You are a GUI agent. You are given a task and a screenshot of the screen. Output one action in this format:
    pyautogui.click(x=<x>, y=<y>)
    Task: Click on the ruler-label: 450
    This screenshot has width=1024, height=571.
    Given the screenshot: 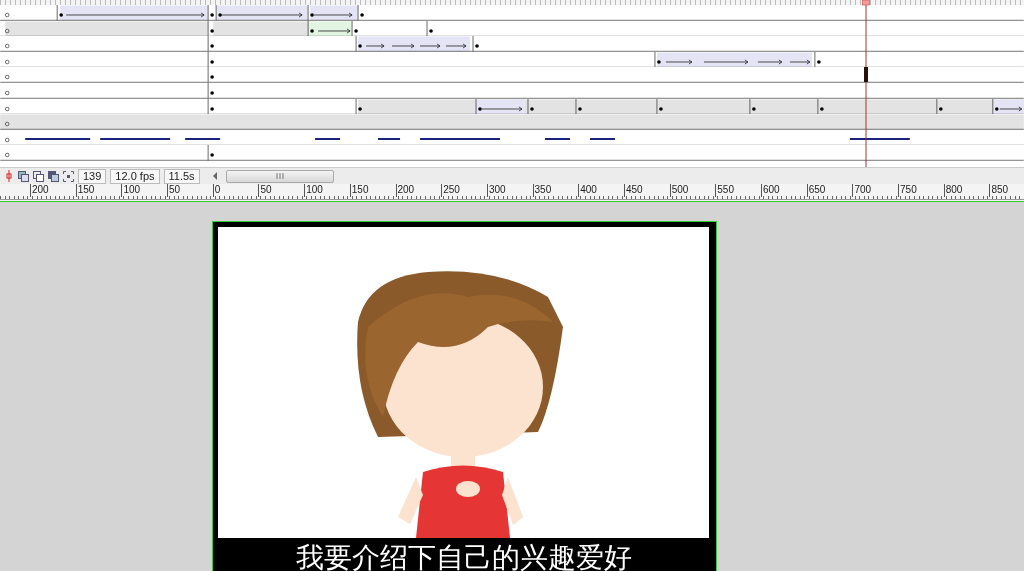 What is the action you would take?
    pyautogui.click(x=646, y=190)
    